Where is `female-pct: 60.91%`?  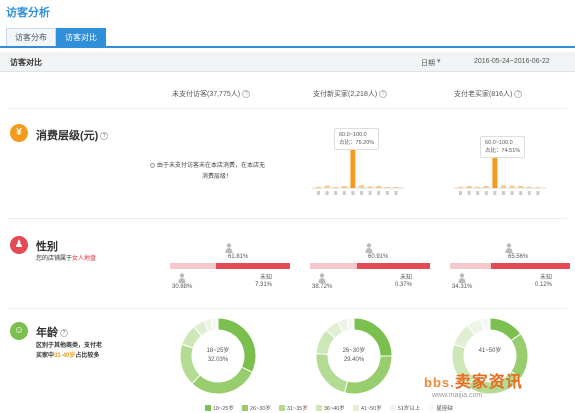
female-pct: 60.91% is located at coordinates (378, 257).